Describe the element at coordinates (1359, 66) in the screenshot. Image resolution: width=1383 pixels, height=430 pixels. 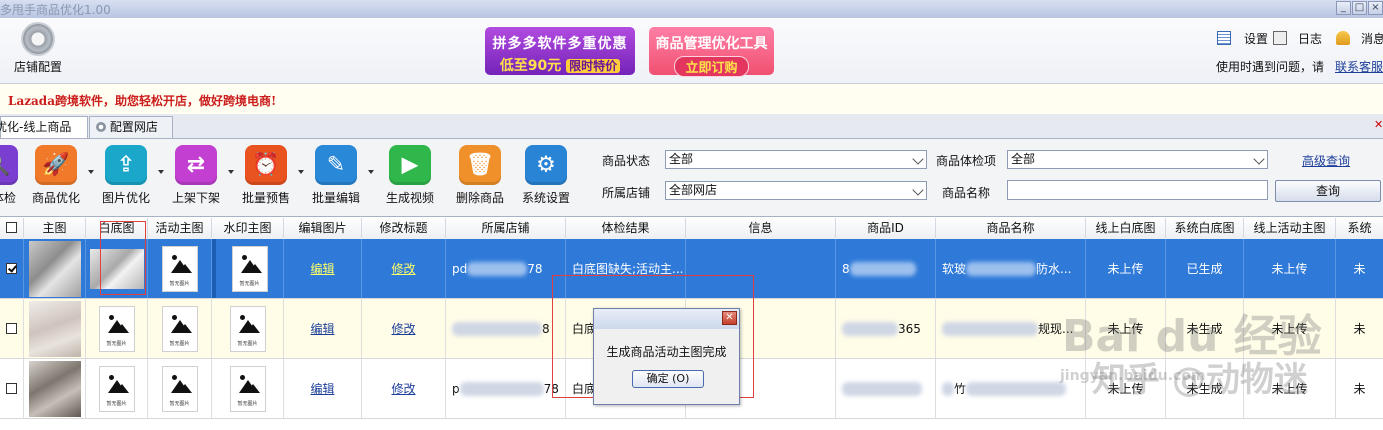
I see `contact-support-link: 联系客服` at that location.